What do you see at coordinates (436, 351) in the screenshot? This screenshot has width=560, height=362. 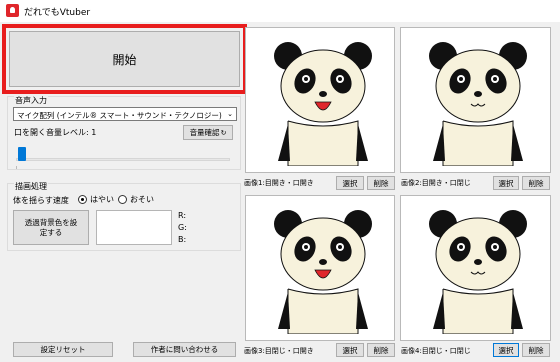 I see `image-4-caption: 画像4:目閉じ・口閉じ` at bounding box center [436, 351].